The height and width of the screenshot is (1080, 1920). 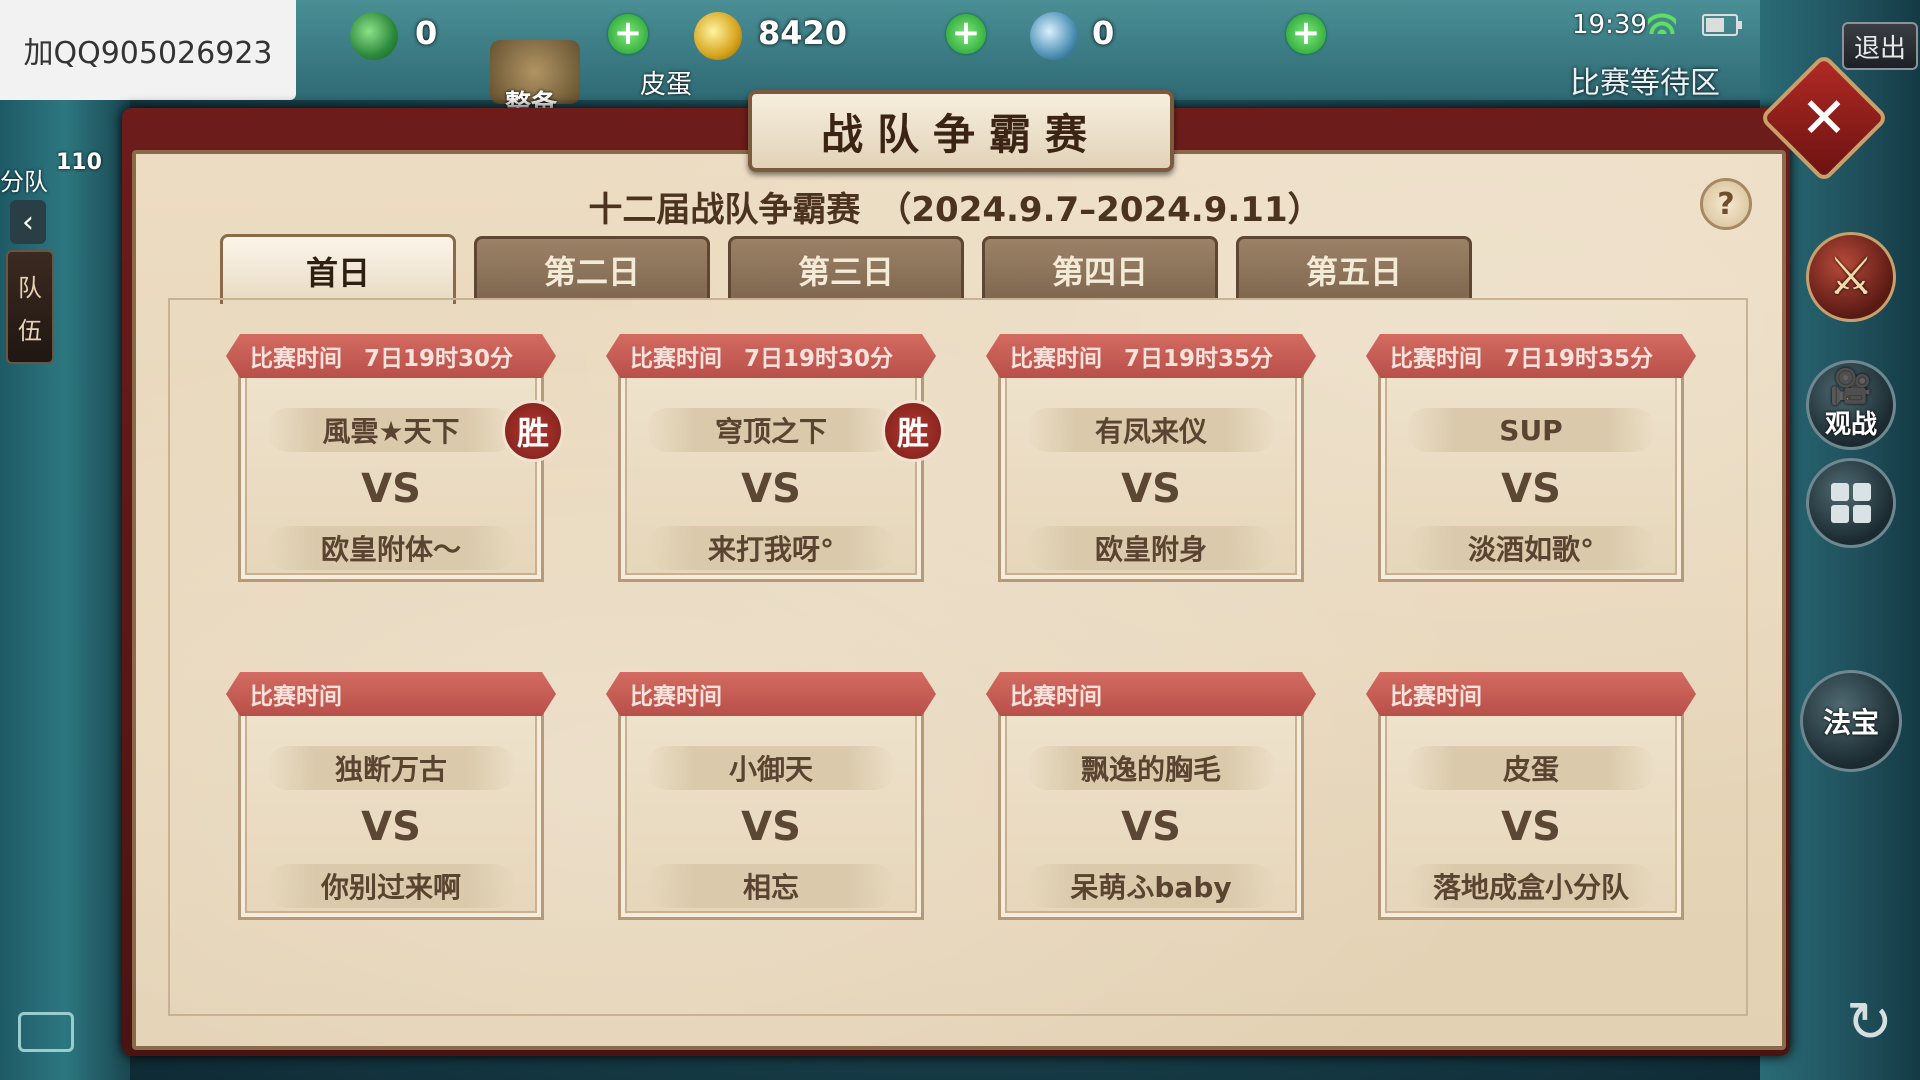 I want to click on team-b-name: 呆萌ふbaby, so click(x=1151, y=886).